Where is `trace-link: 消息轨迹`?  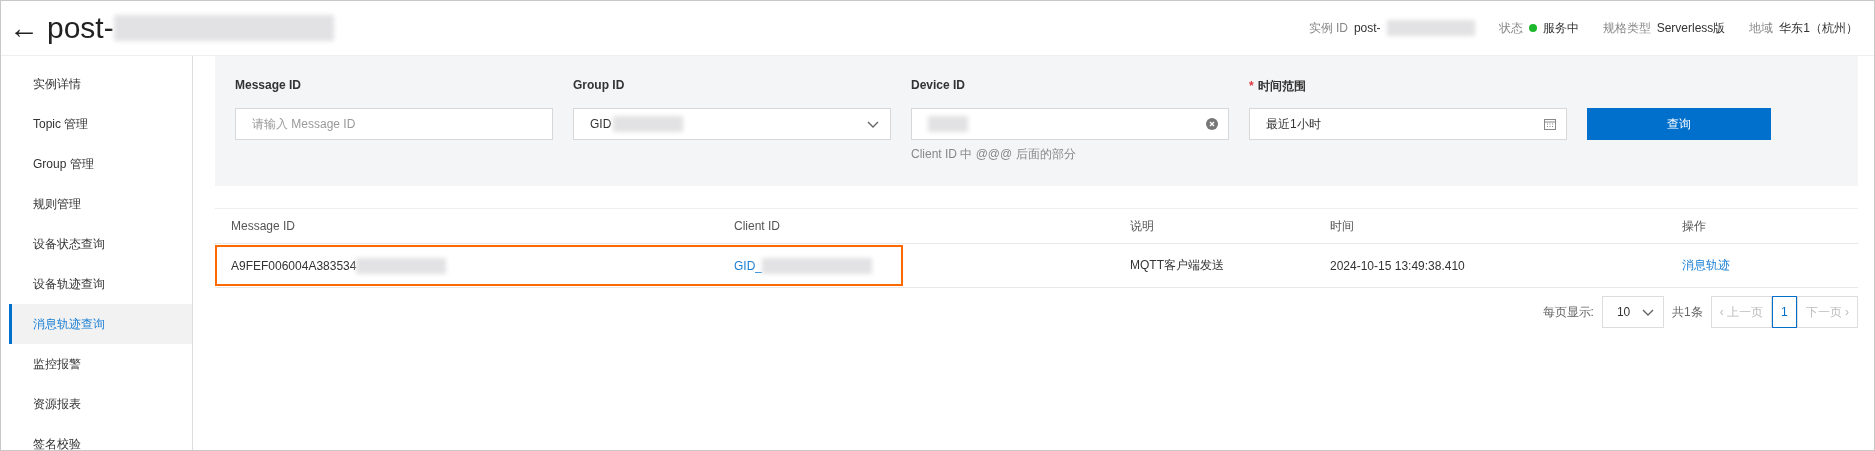
trace-link: 消息轨迹 is located at coordinates (1706, 265).